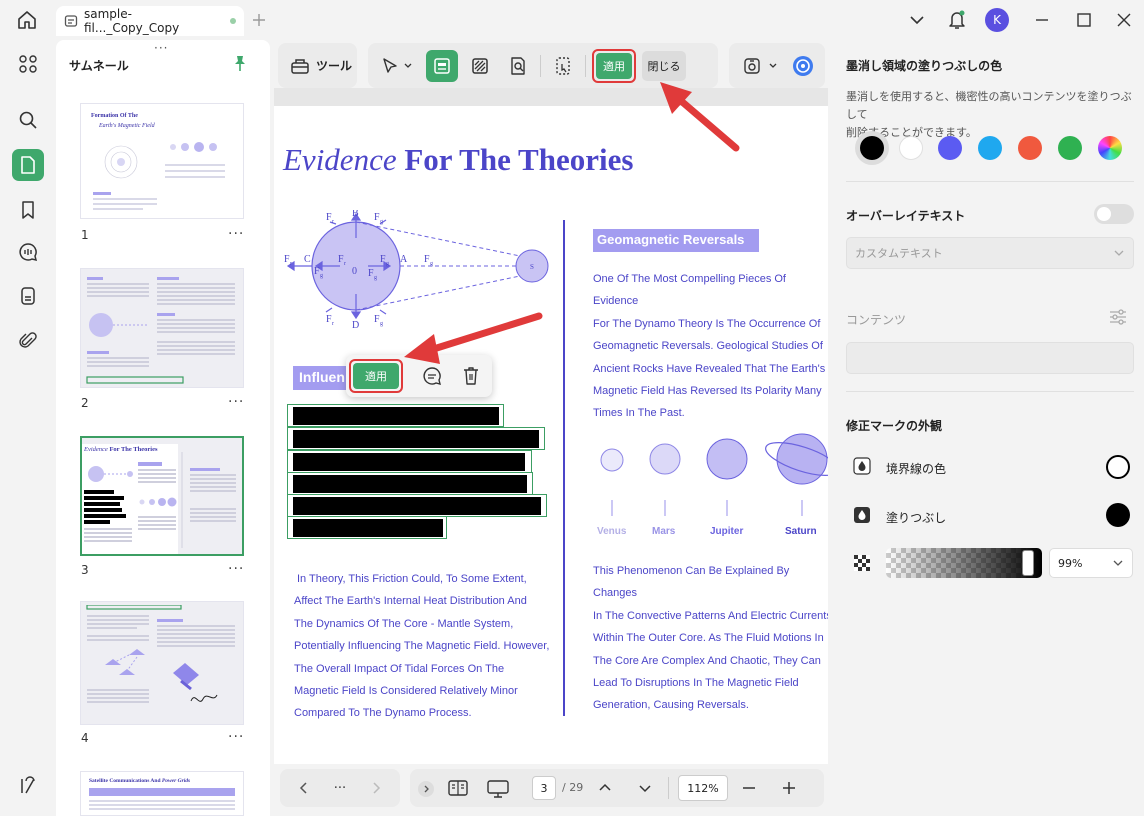 Image resolution: width=1144 pixels, height=816 pixels. What do you see at coordinates (28, 296) in the screenshot?
I see `attachment-stack-icon` at bounding box center [28, 296].